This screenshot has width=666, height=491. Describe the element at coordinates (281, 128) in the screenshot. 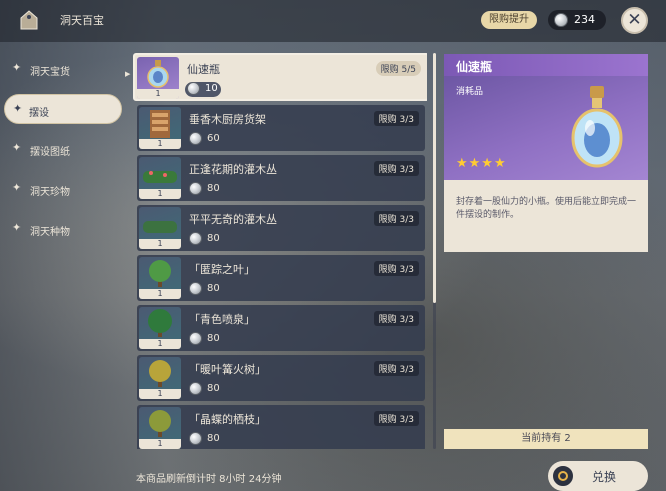

I see `list-item: 1 垂香木厨房货架 限购 3/3 60` at that location.